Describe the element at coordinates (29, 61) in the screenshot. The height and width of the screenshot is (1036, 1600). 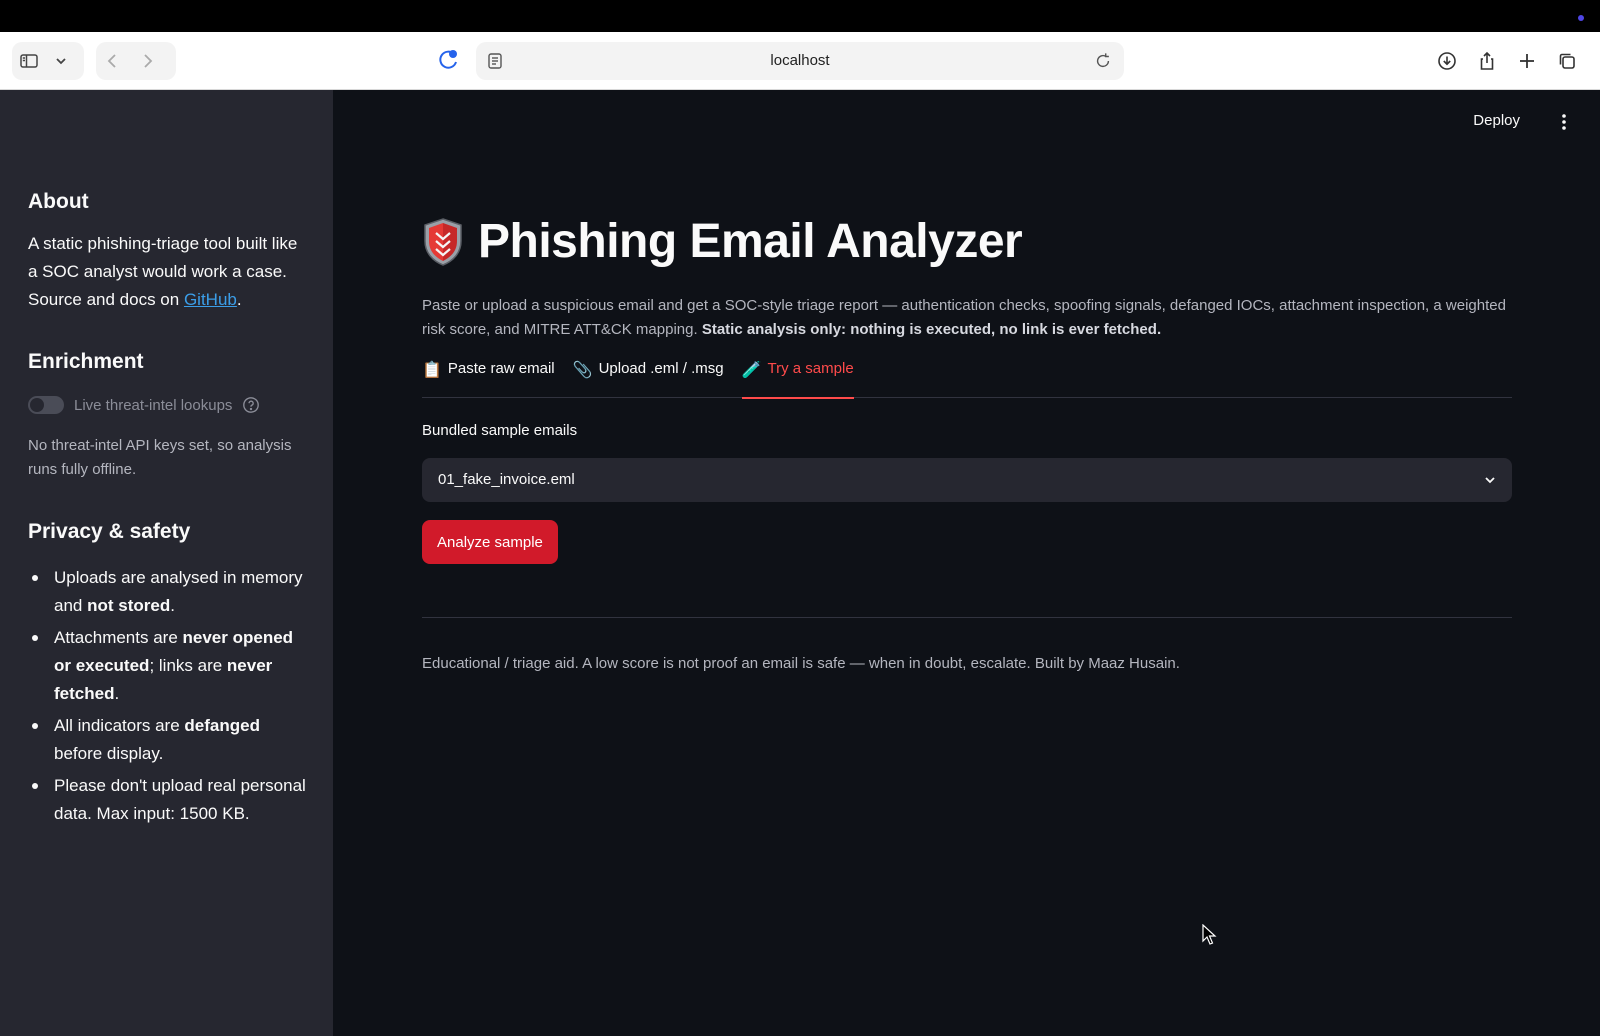
I see `sidebar-toggle-icon` at that location.